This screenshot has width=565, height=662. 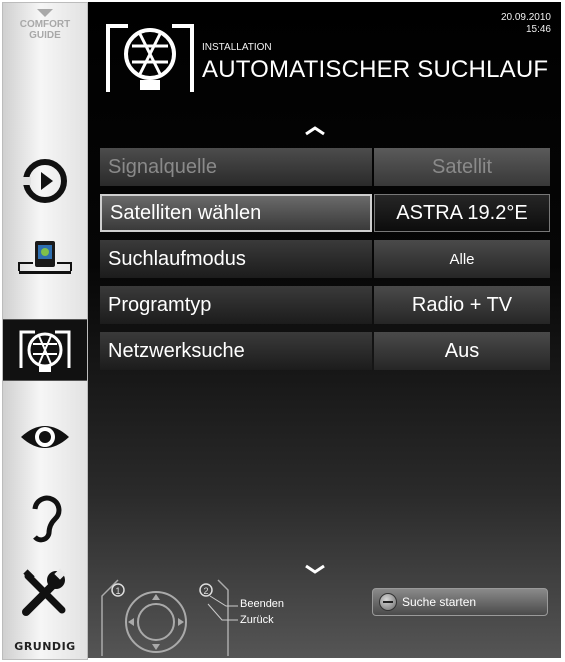 I want to click on menu-row-value: Alle, so click(x=462, y=259).